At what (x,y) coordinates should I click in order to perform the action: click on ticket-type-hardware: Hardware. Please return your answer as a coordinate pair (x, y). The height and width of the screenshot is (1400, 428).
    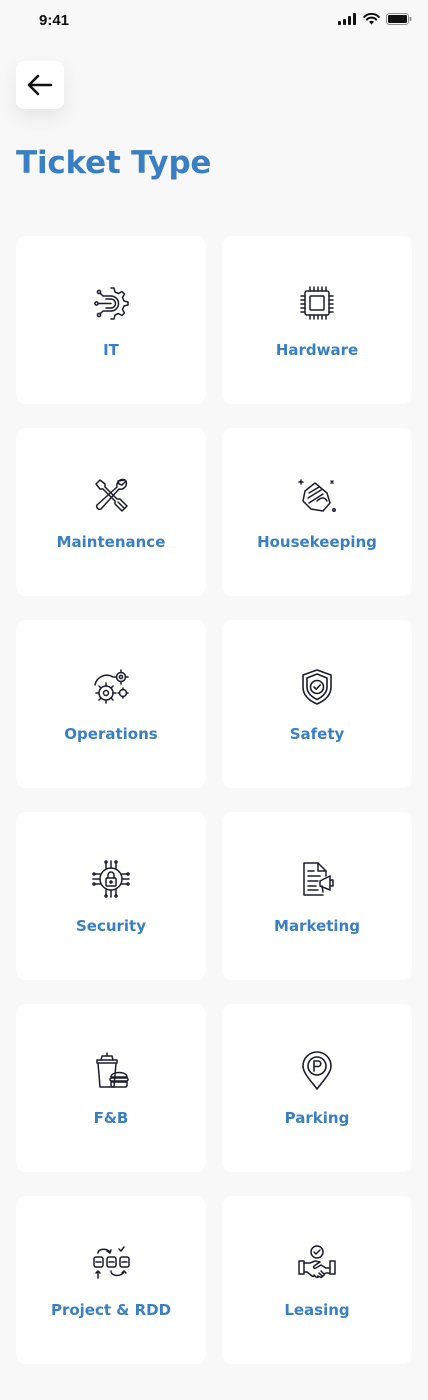
    Looking at the image, I should click on (317, 320).